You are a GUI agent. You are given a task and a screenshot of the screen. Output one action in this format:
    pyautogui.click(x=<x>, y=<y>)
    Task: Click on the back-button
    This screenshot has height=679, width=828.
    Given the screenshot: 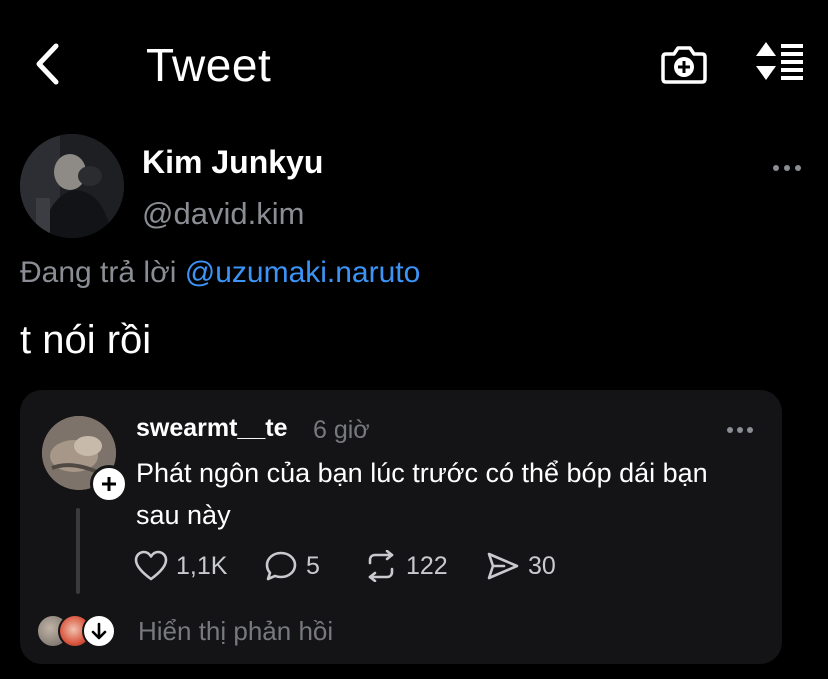 What is the action you would take?
    pyautogui.click(x=48, y=64)
    